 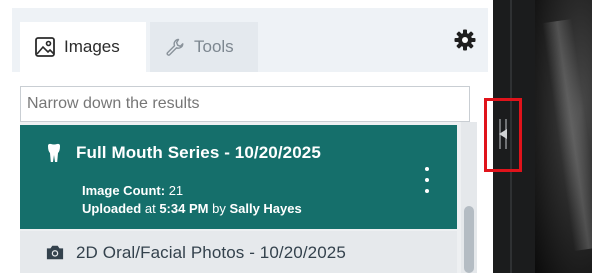 I want to click on list-item-title-row: Full Mouth Series - 10/20/2025, so click(x=183, y=153).